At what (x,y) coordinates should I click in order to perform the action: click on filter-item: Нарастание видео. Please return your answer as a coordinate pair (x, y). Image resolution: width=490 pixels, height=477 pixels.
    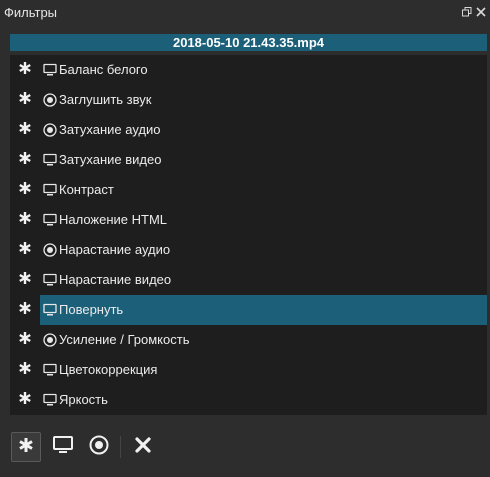
    Looking at the image, I should click on (263, 280).